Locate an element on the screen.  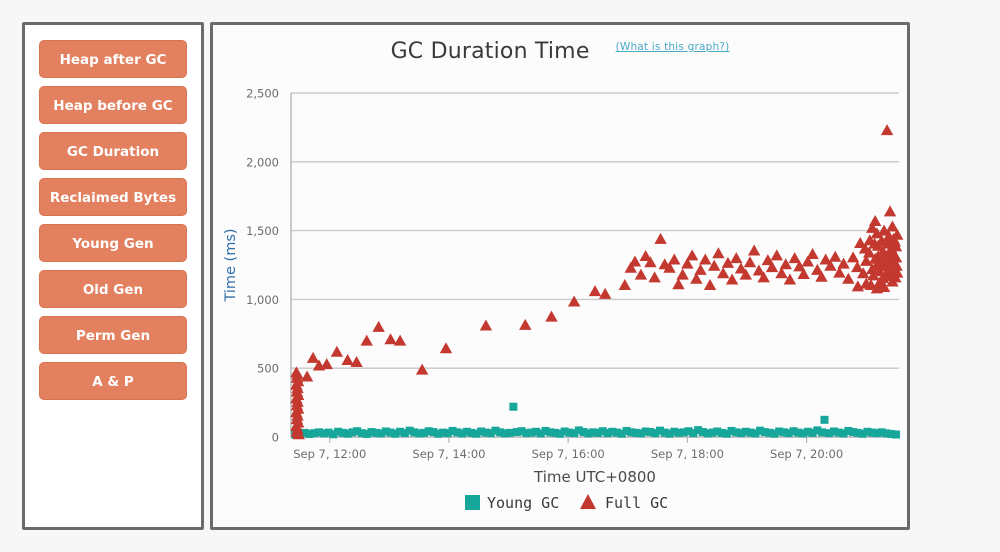
sidebar-item-a-and-p: A & P is located at coordinates (113, 381).